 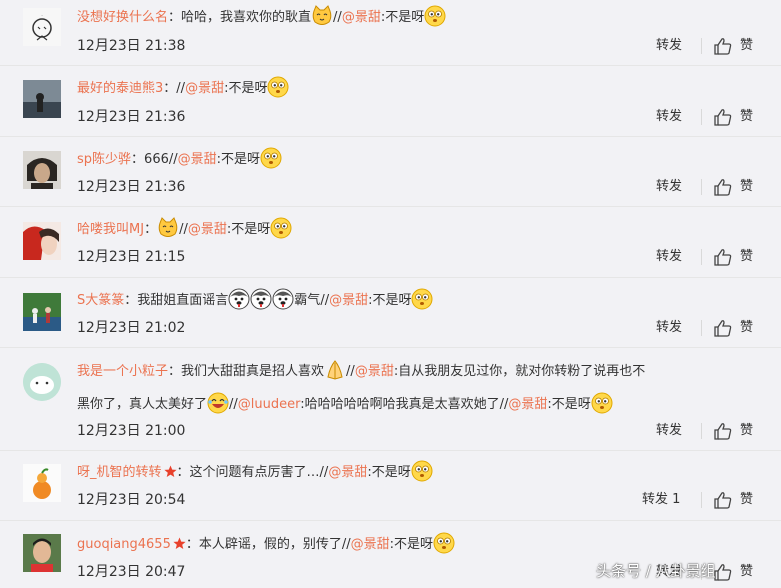 I want to click on comment-quote: :自从我朋友见过你，就对你转粉了说再也不, so click(x=519, y=371).